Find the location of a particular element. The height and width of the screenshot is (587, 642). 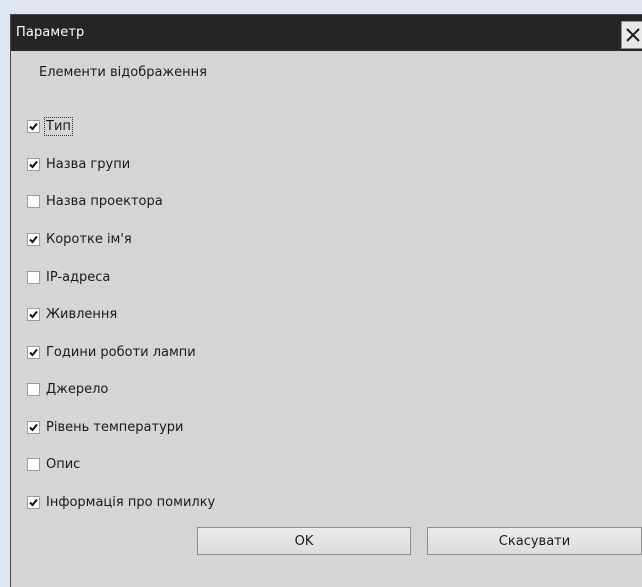

option-error-info: Інформація про помилку is located at coordinates (121, 502).